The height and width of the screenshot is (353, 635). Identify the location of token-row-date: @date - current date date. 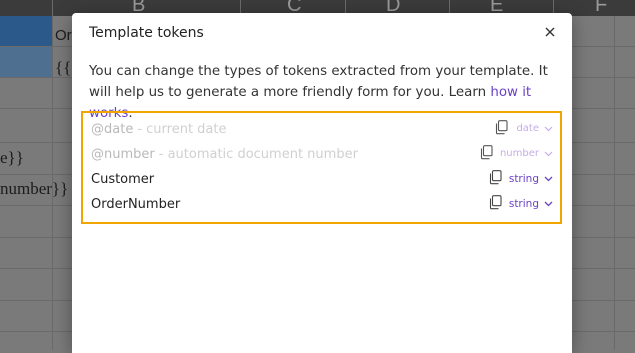
(322, 130).